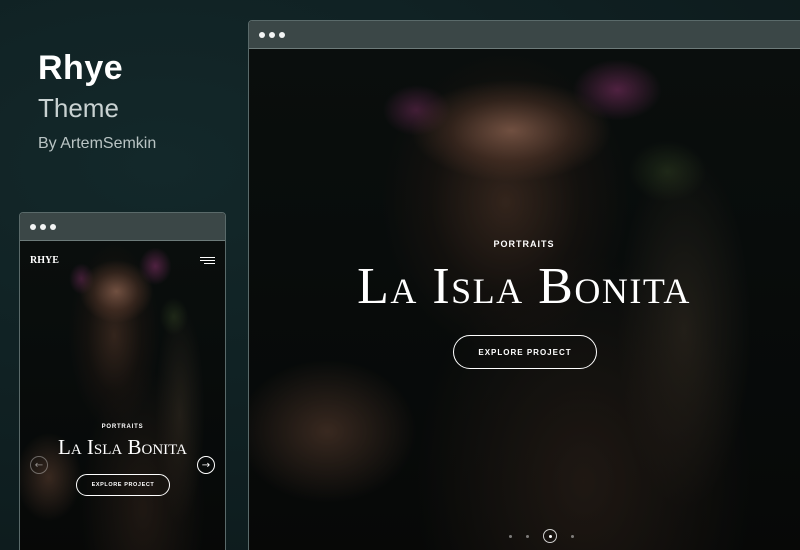 The image size is (800, 550). Describe the element at coordinates (550, 536) in the screenshot. I see `pagination-dot-active` at that location.